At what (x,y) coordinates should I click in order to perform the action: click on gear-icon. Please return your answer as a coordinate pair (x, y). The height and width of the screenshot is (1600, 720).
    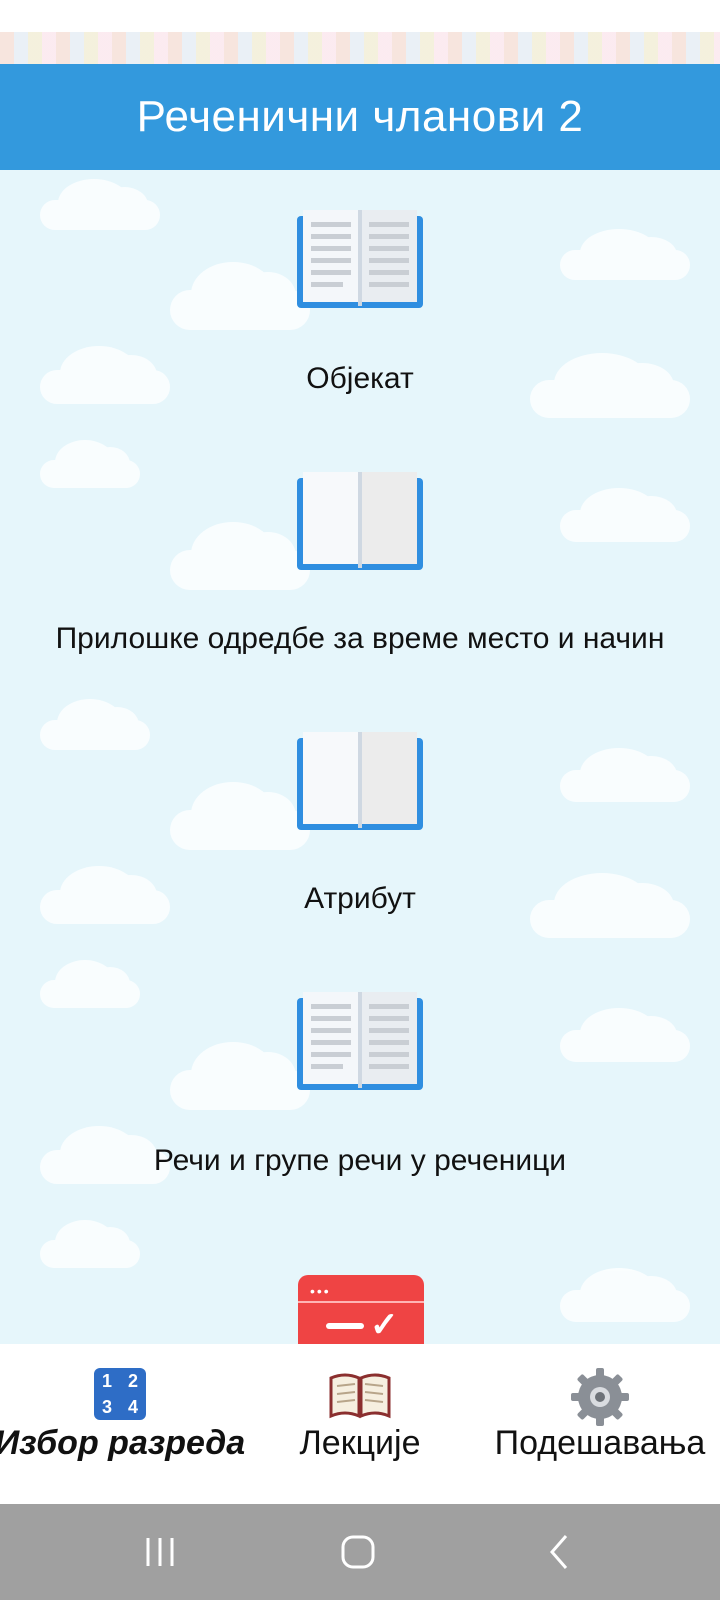
    Looking at the image, I should click on (600, 1397).